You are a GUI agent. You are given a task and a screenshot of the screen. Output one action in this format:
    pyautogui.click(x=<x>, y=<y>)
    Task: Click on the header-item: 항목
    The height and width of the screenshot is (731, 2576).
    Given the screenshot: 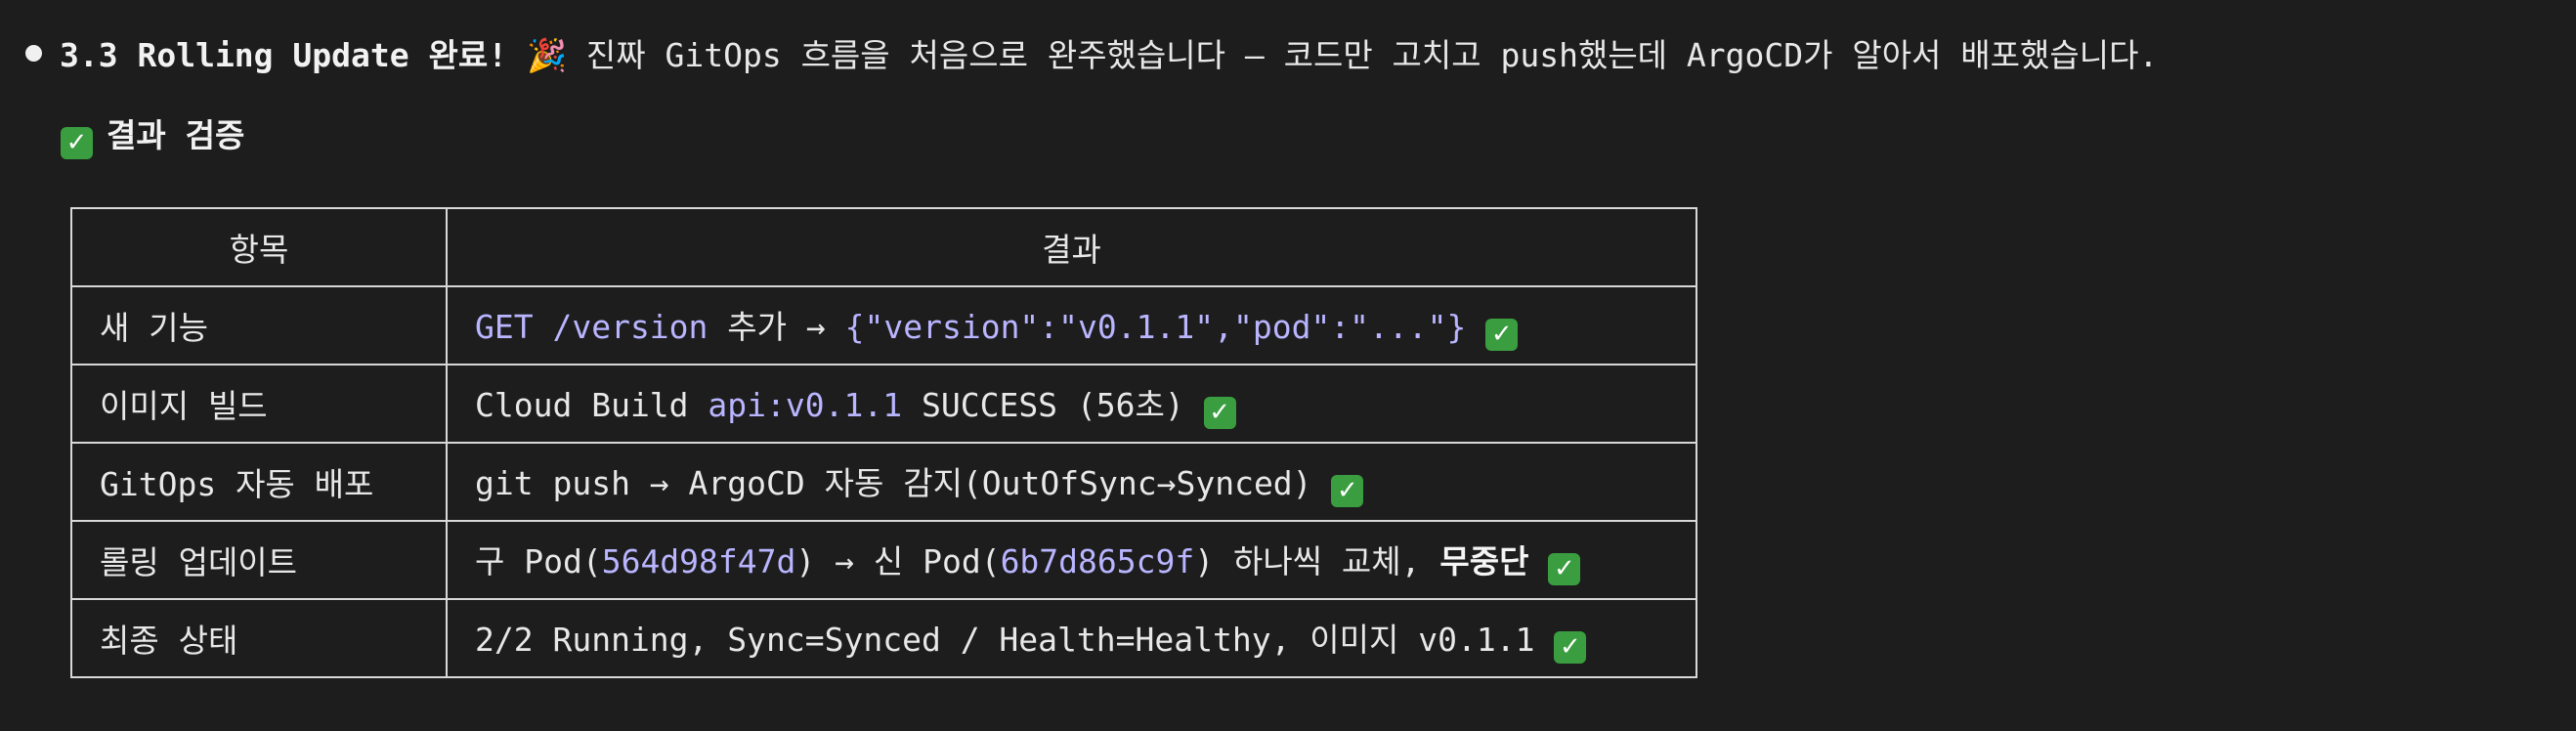 What is the action you would take?
    pyautogui.click(x=259, y=247)
    